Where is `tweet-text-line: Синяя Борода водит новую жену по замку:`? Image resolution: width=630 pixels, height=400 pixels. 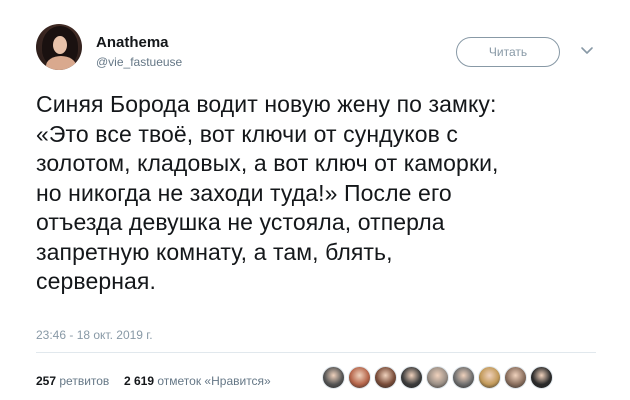 tweet-text-line: Синяя Борода водит новую жену по замку: is located at coordinates (266, 104).